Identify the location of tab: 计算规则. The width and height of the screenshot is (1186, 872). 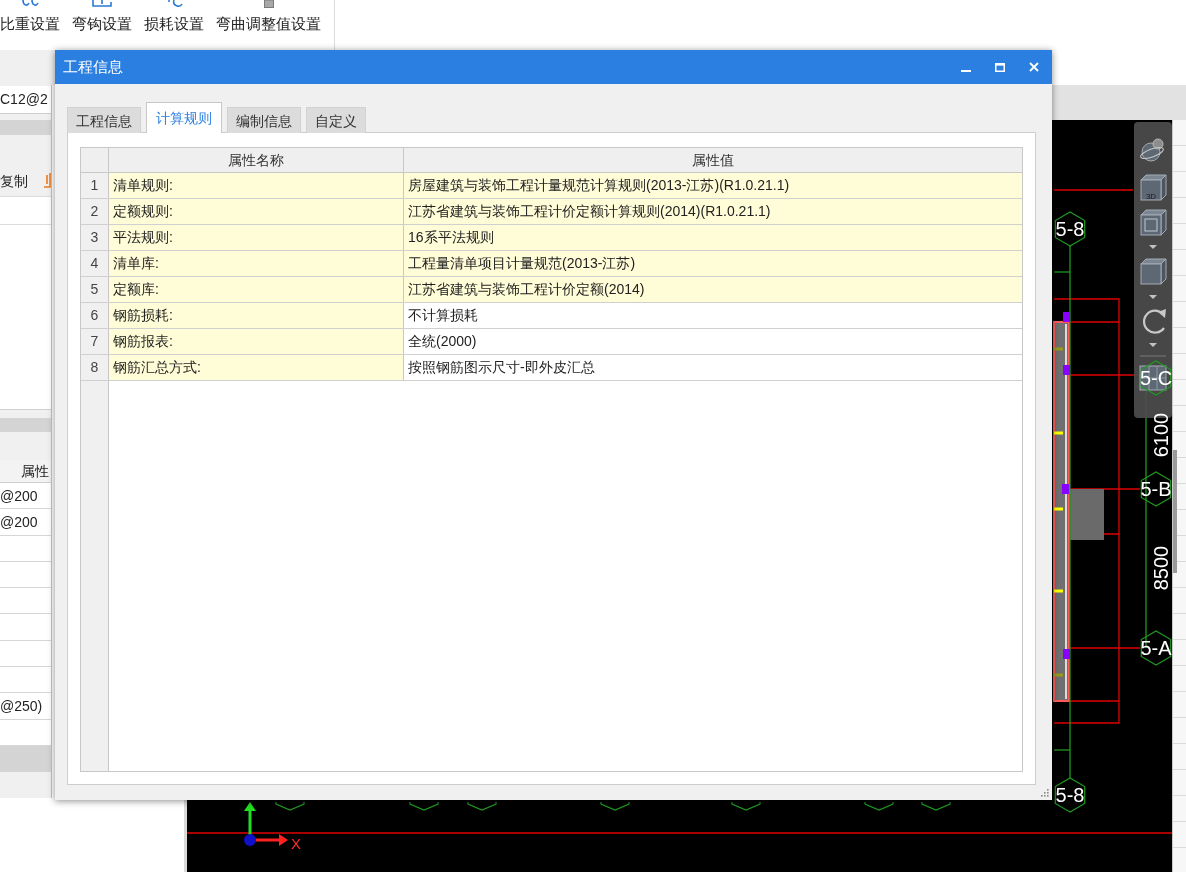
(184, 117).